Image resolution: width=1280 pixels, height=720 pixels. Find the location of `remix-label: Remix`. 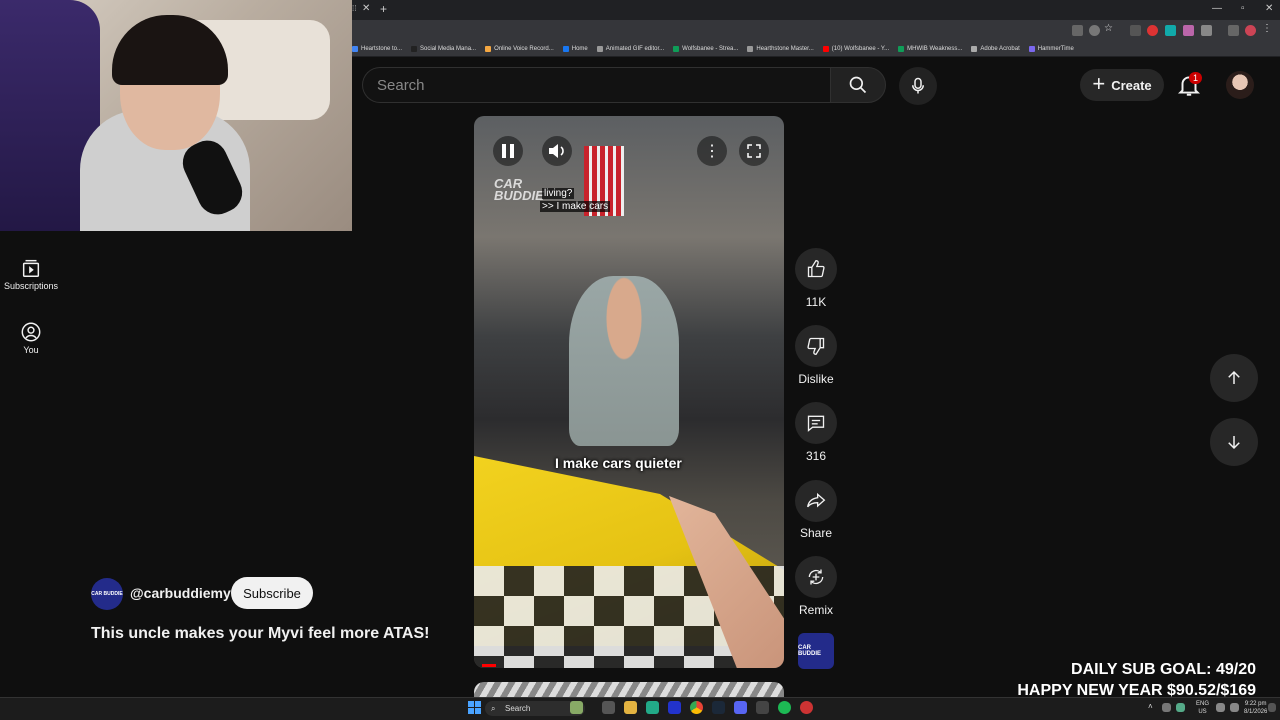

remix-label: Remix is located at coordinates (815, 610).